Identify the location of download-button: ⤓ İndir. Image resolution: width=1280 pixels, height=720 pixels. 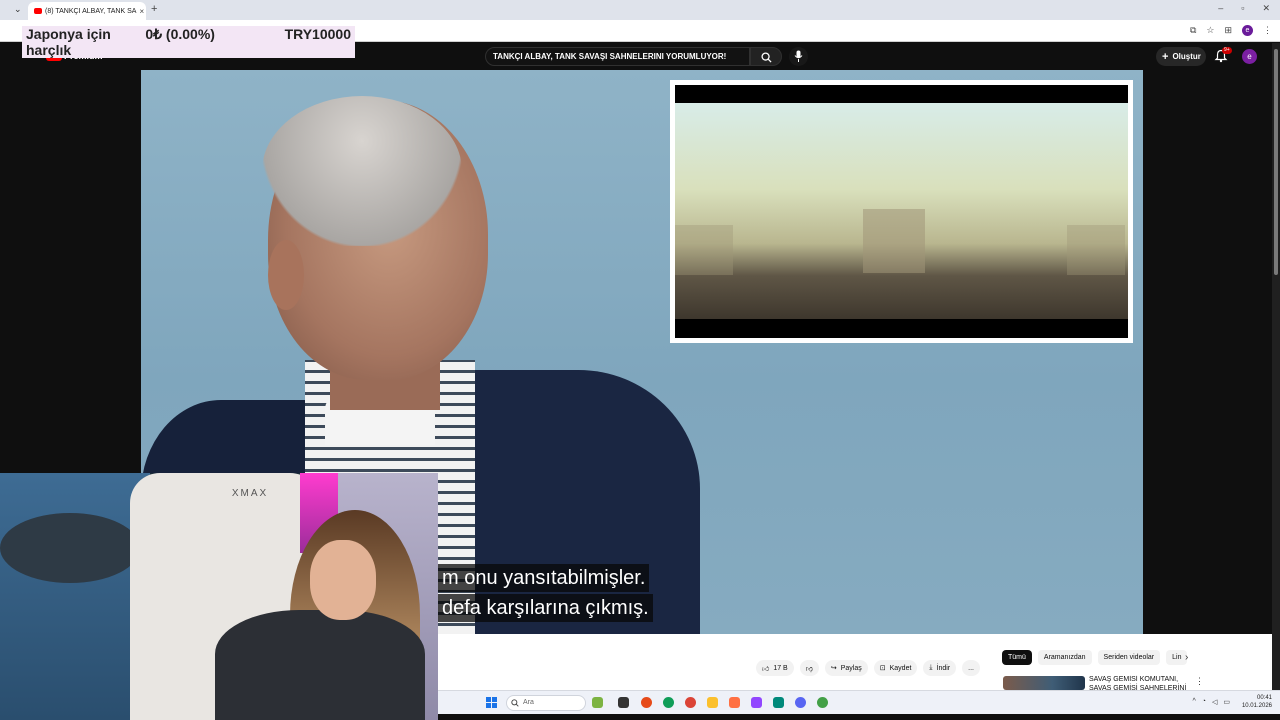
(940, 668).